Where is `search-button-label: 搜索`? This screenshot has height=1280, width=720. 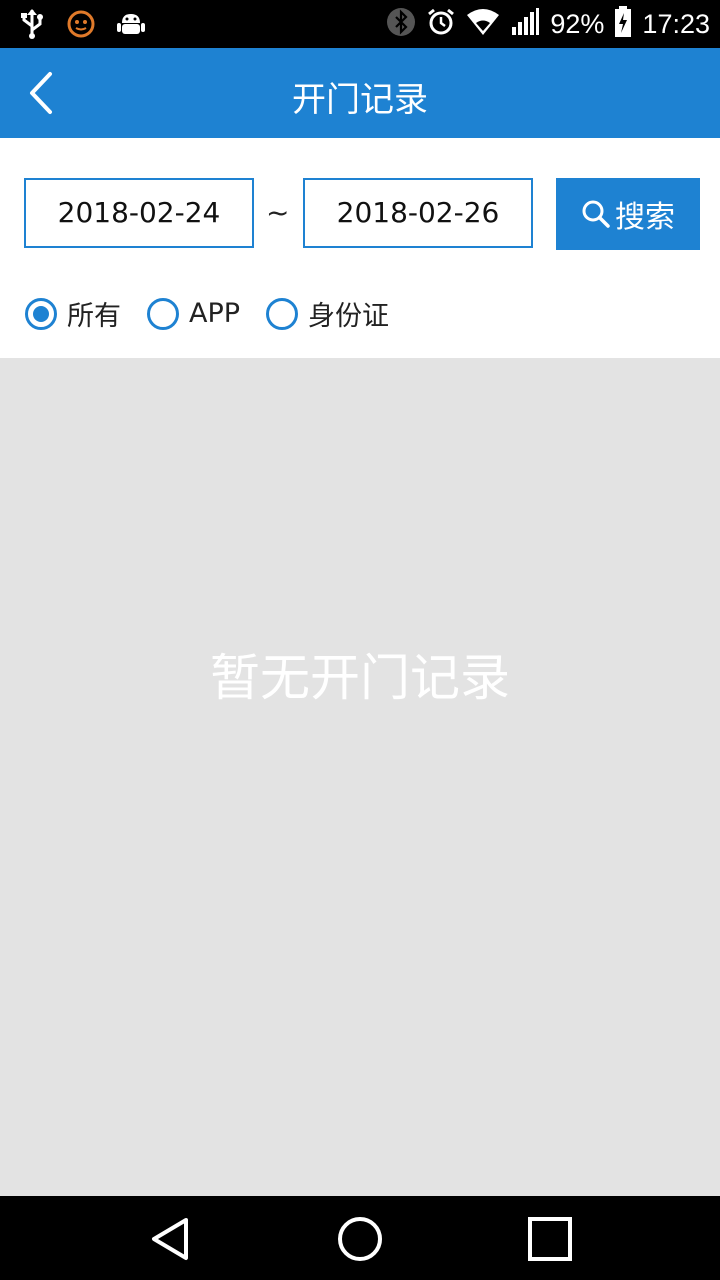 search-button-label: 搜索 is located at coordinates (645, 217).